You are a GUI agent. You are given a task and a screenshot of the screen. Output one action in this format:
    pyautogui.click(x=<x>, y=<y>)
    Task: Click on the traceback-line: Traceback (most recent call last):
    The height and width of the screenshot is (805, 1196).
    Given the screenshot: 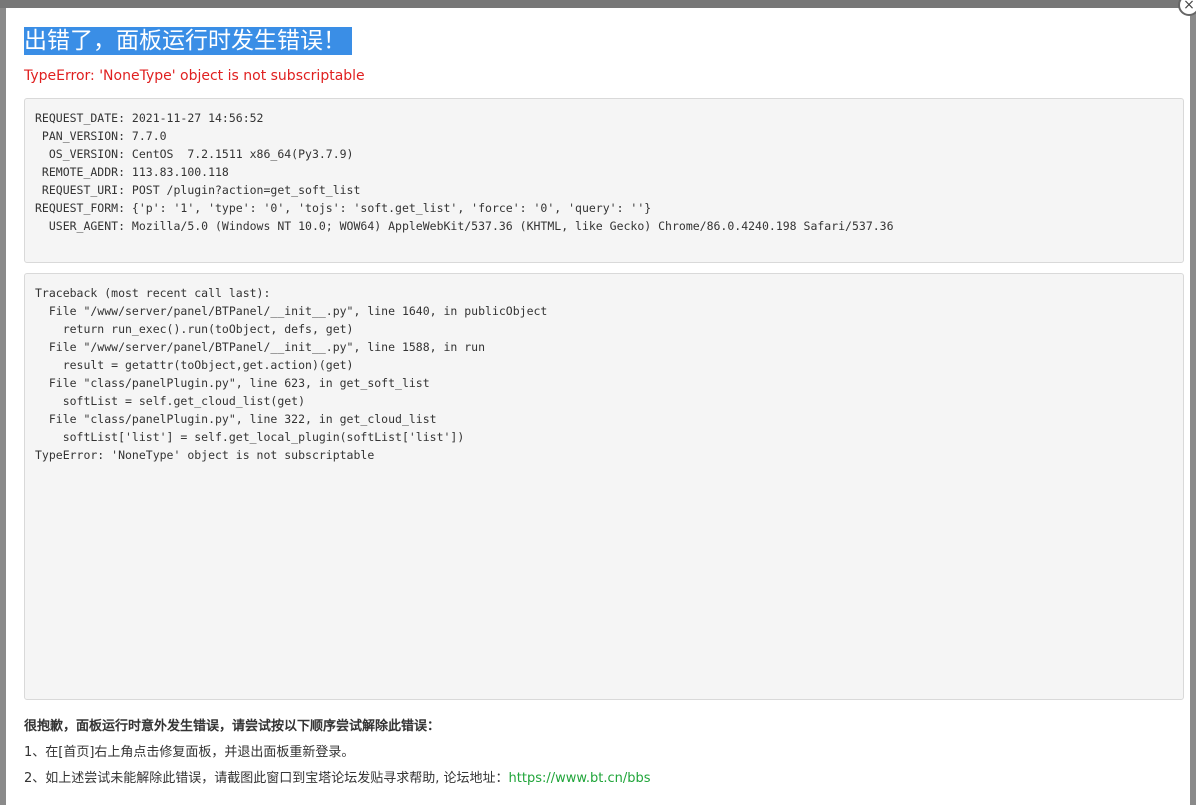 What is the action you would take?
    pyautogui.click(x=153, y=293)
    